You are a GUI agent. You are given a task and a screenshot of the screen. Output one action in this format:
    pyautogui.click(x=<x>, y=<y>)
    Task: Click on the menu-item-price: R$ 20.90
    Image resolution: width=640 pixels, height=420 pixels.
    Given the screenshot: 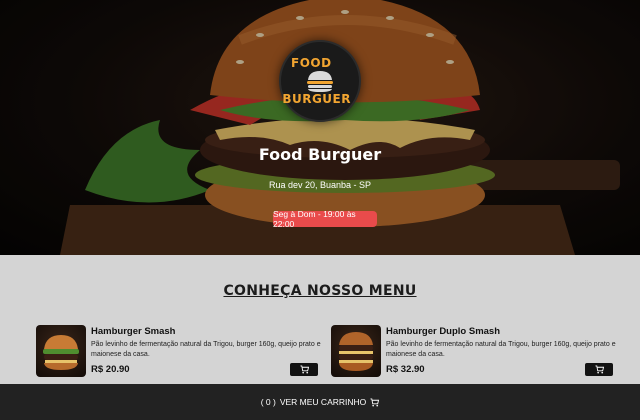 What is the action you would take?
    pyautogui.click(x=110, y=369)
    